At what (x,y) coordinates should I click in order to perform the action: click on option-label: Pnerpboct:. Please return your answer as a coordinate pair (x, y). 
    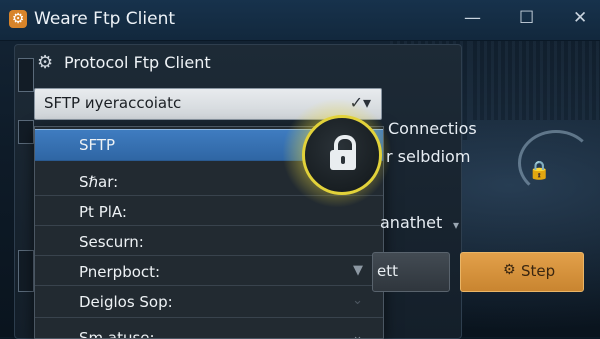
    Looking at the image, I should click on (120, 272).